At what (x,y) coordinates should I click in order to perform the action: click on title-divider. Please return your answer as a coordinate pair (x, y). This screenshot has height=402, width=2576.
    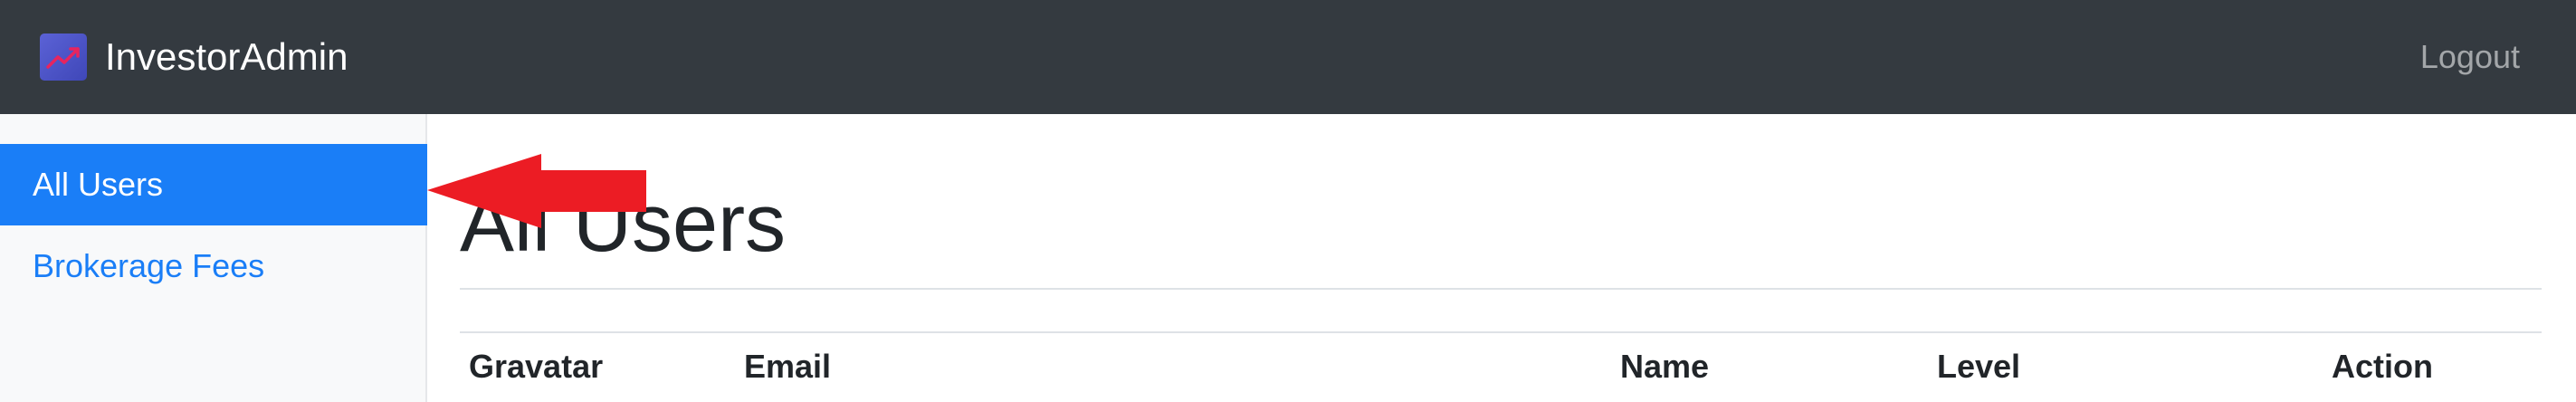
    Looking at the image, I should click on (1501, 289).